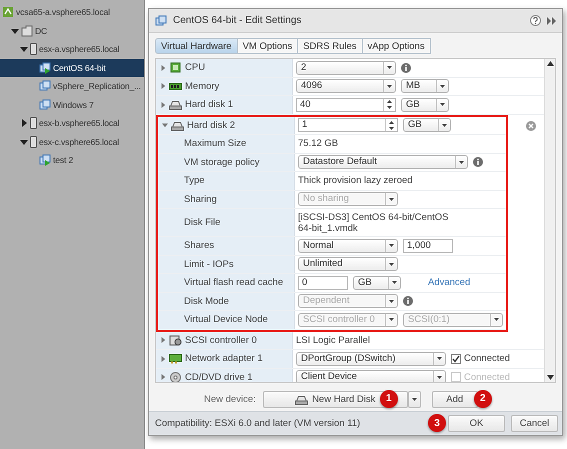 This screenshot has height=449, width=567. What do you see at coordinates (72, 49) in the screenshot?
I see `tree-item: esx-a.vsphere65.local` at bounding box center [72, 49].